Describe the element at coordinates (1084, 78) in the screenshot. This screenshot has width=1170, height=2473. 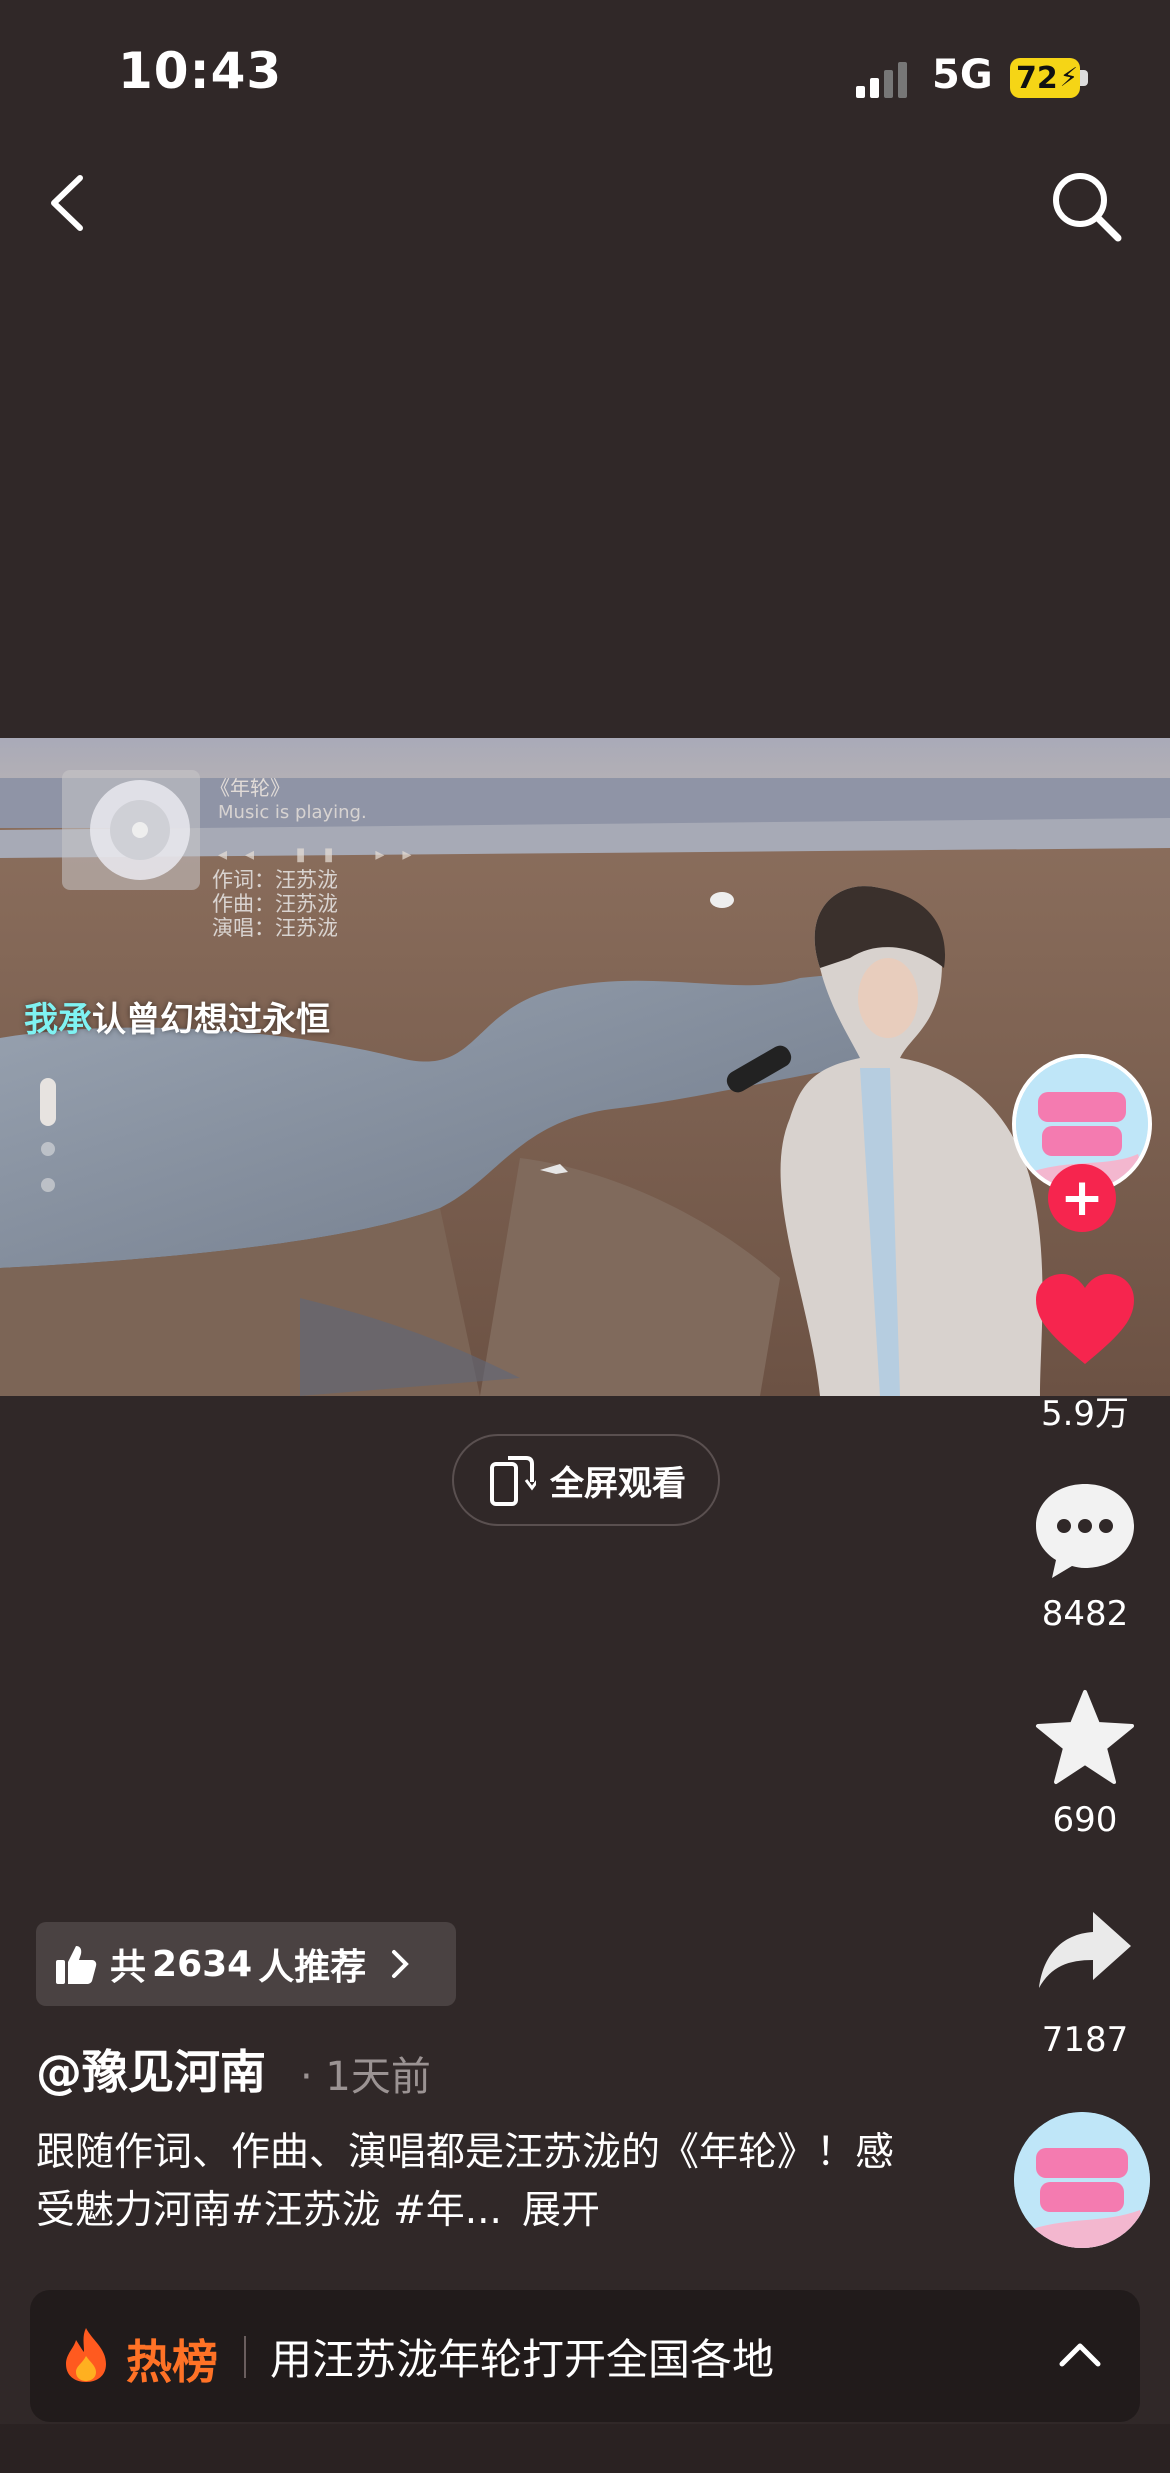
I see `battery-tip` at that location.